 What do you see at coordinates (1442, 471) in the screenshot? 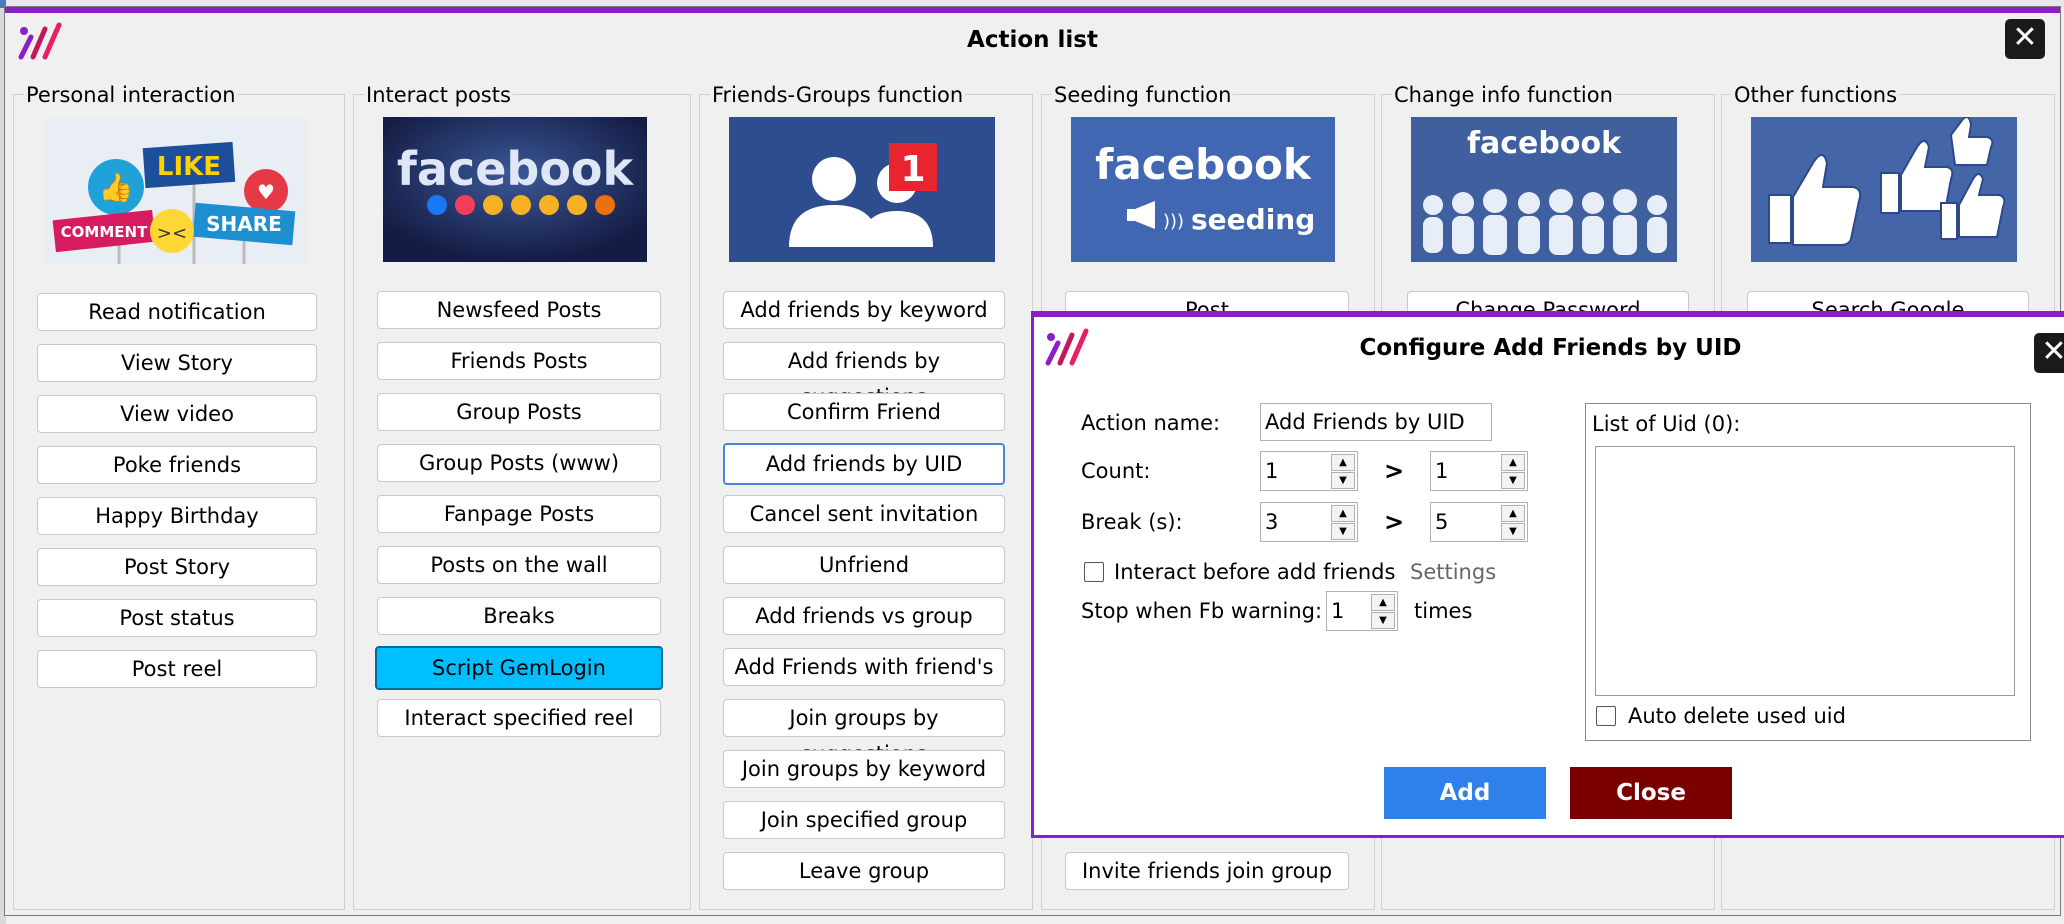
I see `count-max-value: 1` at bounding box center [1442, 471].